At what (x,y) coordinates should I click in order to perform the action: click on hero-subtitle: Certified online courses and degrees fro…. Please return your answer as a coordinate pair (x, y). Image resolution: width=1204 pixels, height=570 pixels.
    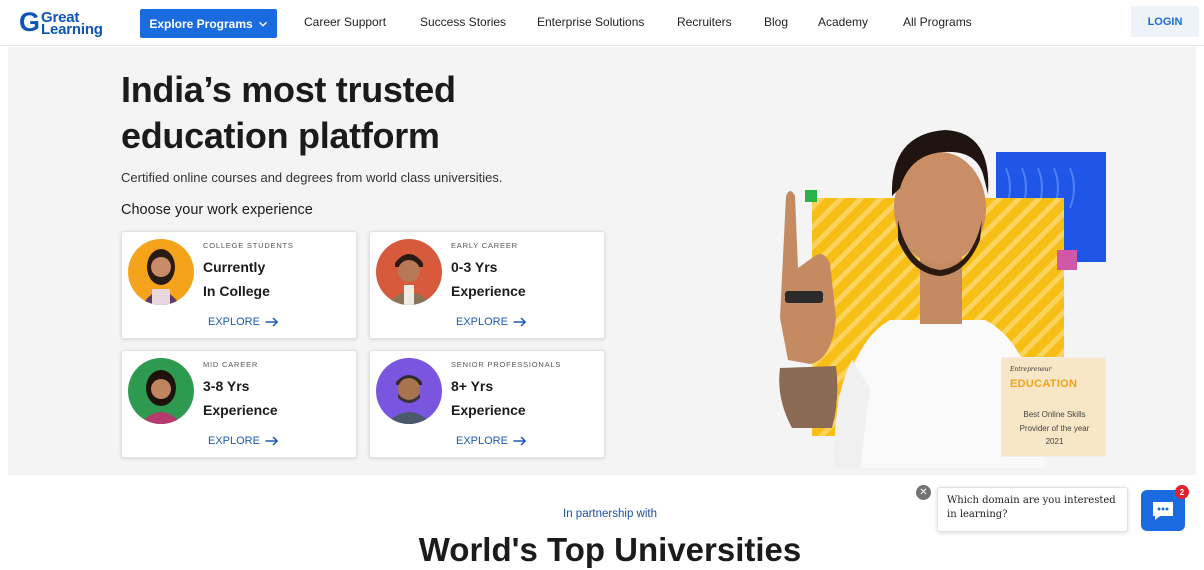
    Looking at the image, I should click on (312, 177).